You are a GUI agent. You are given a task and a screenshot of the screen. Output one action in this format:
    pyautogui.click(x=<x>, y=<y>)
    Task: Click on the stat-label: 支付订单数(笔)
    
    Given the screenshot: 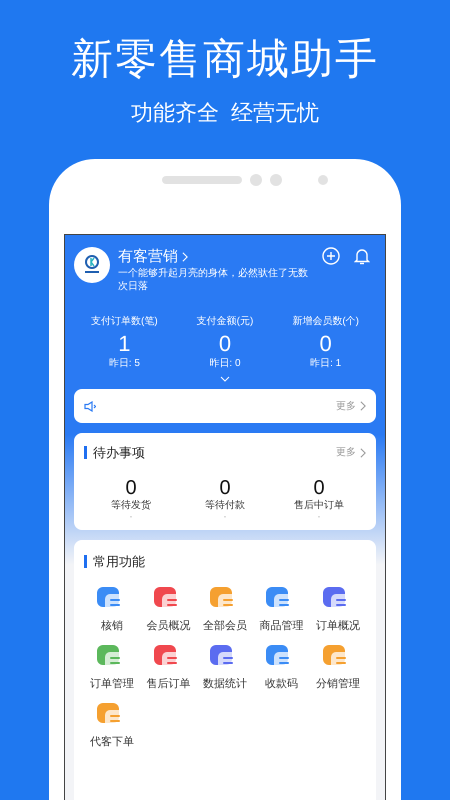 What is the action you would take?
    pyautogui.click(x=124, y=321)
    